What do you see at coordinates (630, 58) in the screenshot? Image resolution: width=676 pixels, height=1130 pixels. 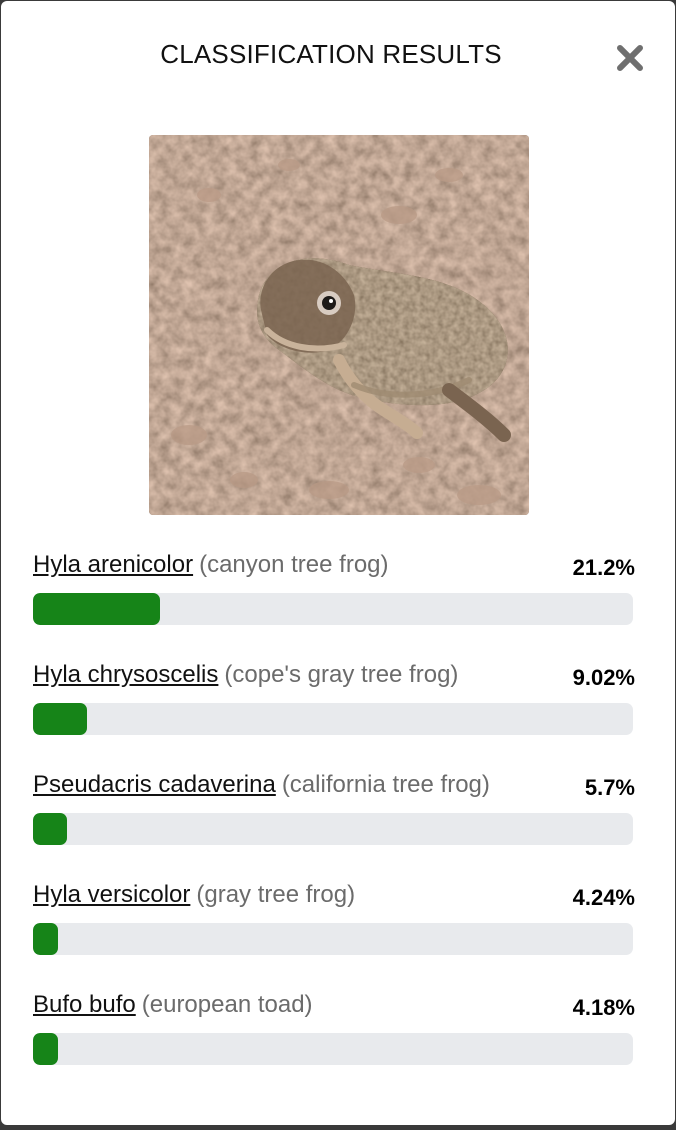 I see `close-icon` at bounding box center [630, 58].